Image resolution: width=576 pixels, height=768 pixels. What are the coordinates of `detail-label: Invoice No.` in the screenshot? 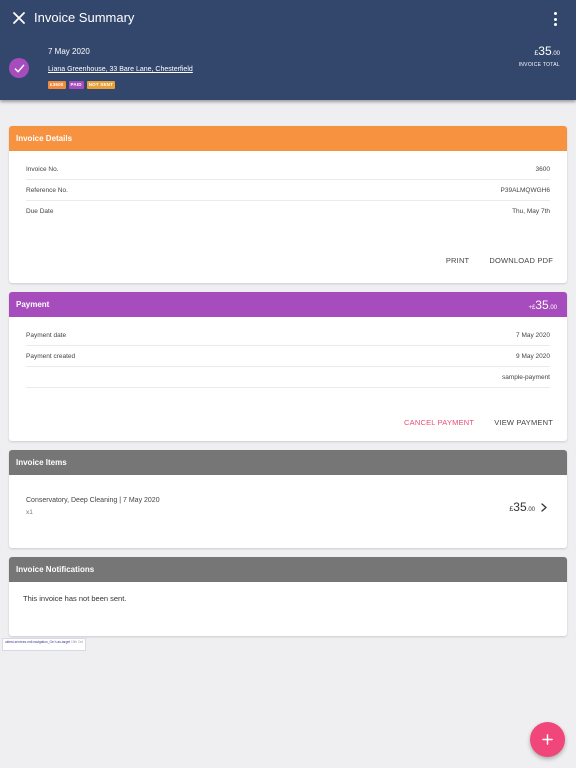 It's located at (42, 169).